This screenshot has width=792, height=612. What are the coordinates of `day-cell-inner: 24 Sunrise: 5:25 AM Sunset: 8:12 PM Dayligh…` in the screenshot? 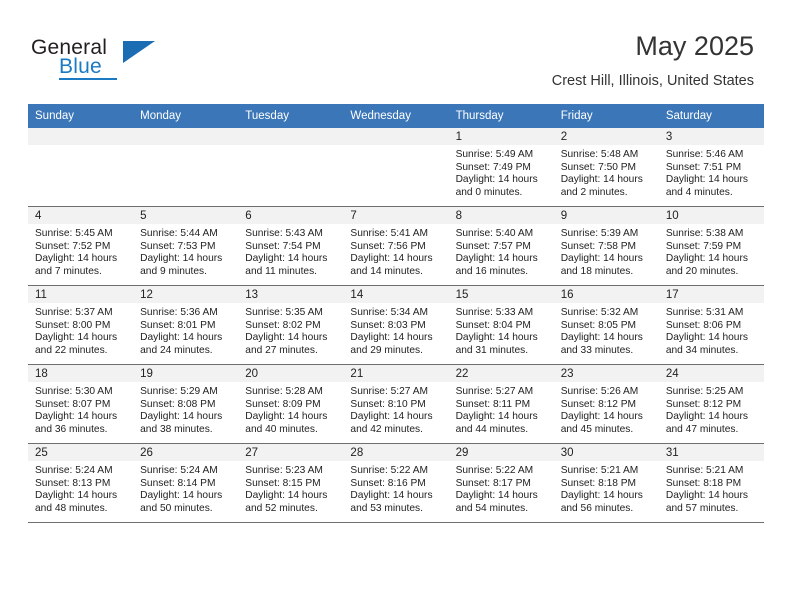 It's located at (711, 404).